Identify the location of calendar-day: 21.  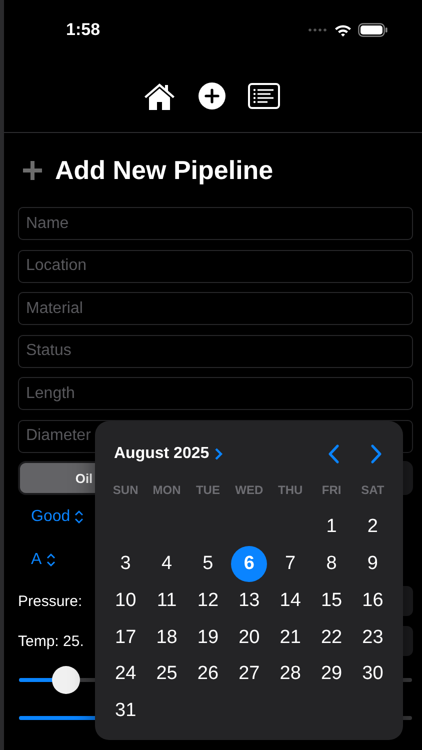
(290, 638).